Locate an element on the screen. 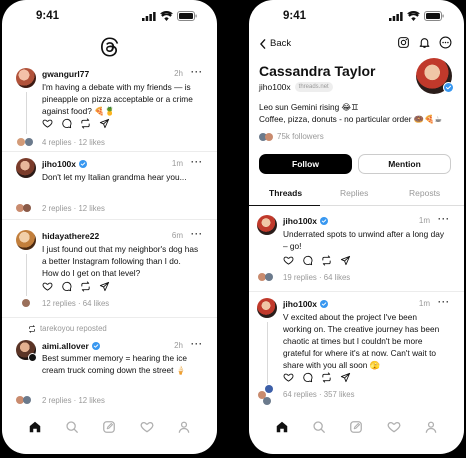 This screenshot has height=458, width=466. post-username: gwangurl77 is located at coordinates (65, 74).